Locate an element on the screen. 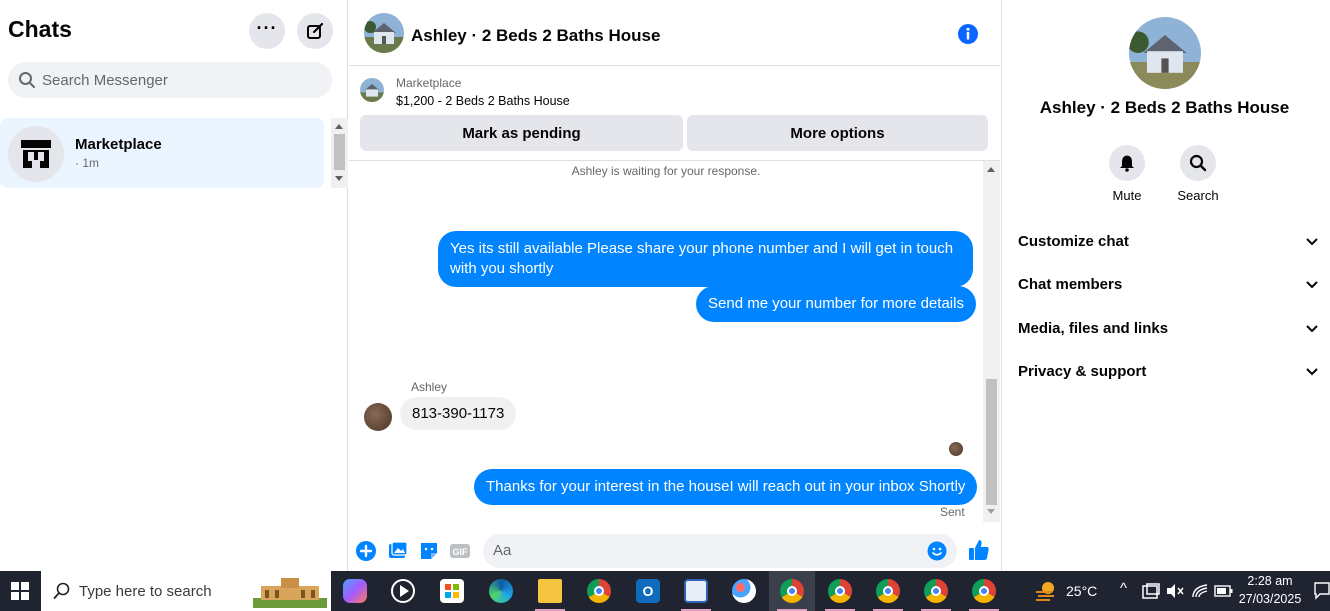  weather-icon is located at coordinates (1046, 591).